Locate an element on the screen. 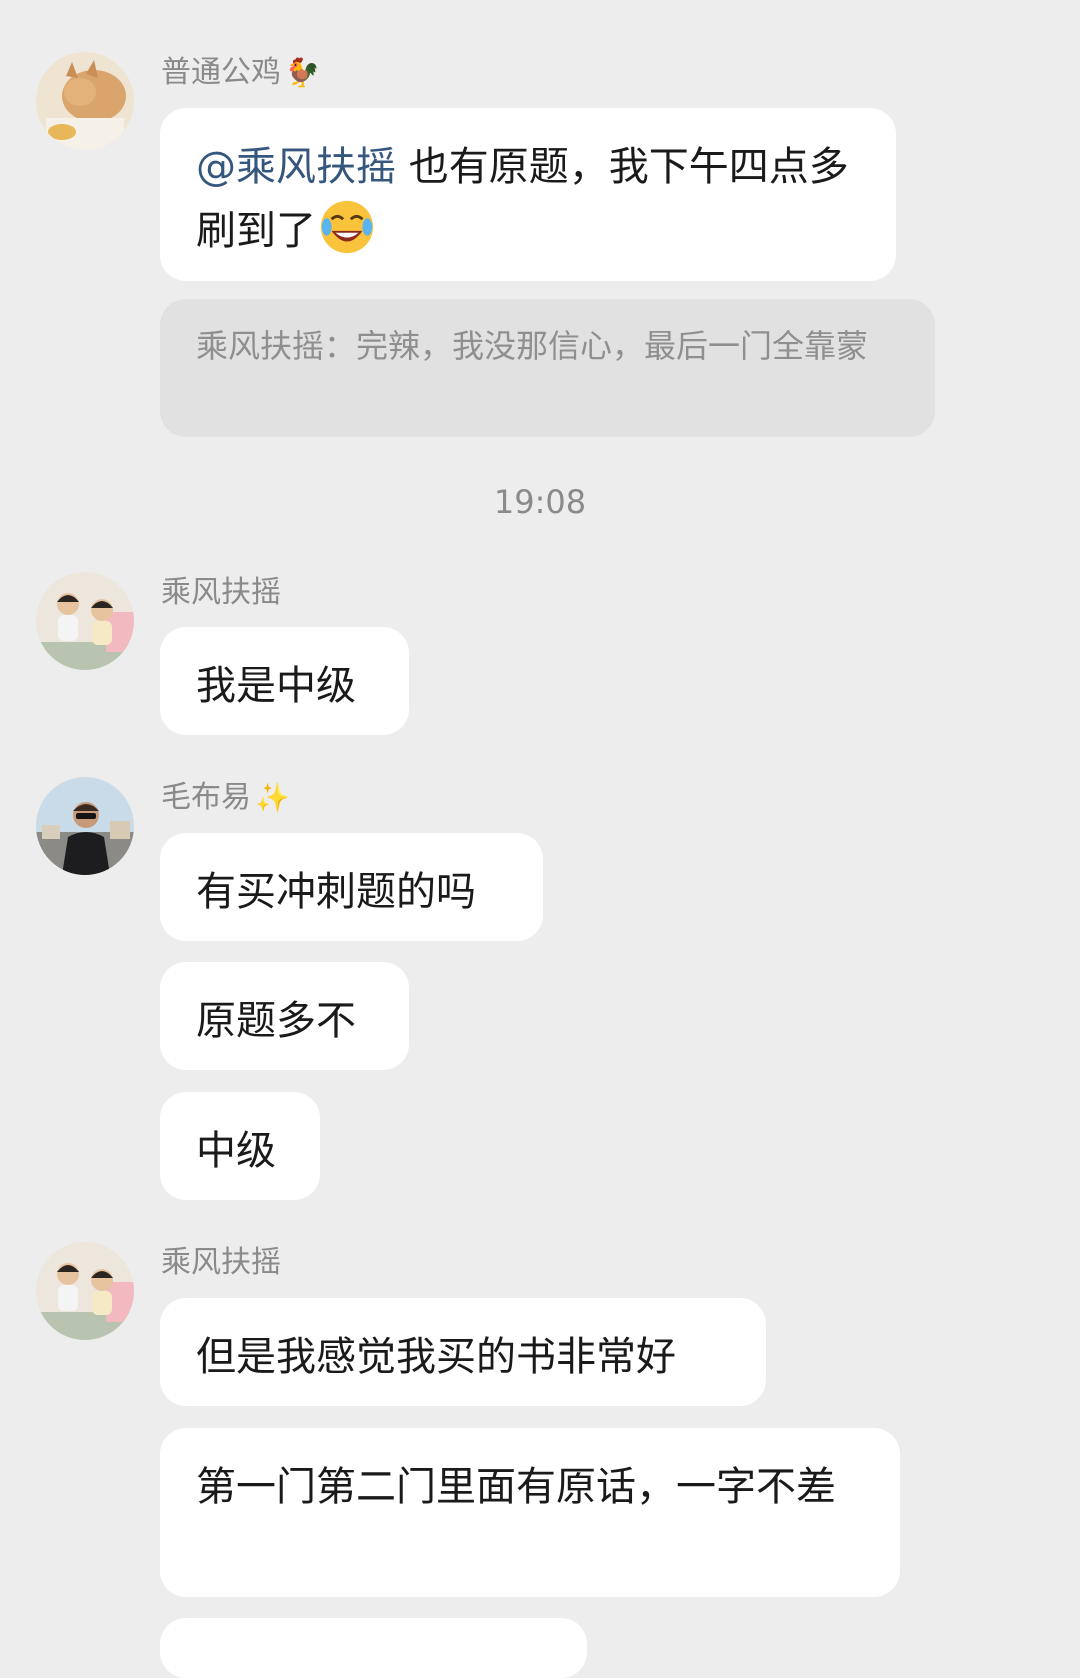 This screenshot has width=1080, height=1678. sender-name-text: 普通公鸡 is located at coordinates (221, 72).